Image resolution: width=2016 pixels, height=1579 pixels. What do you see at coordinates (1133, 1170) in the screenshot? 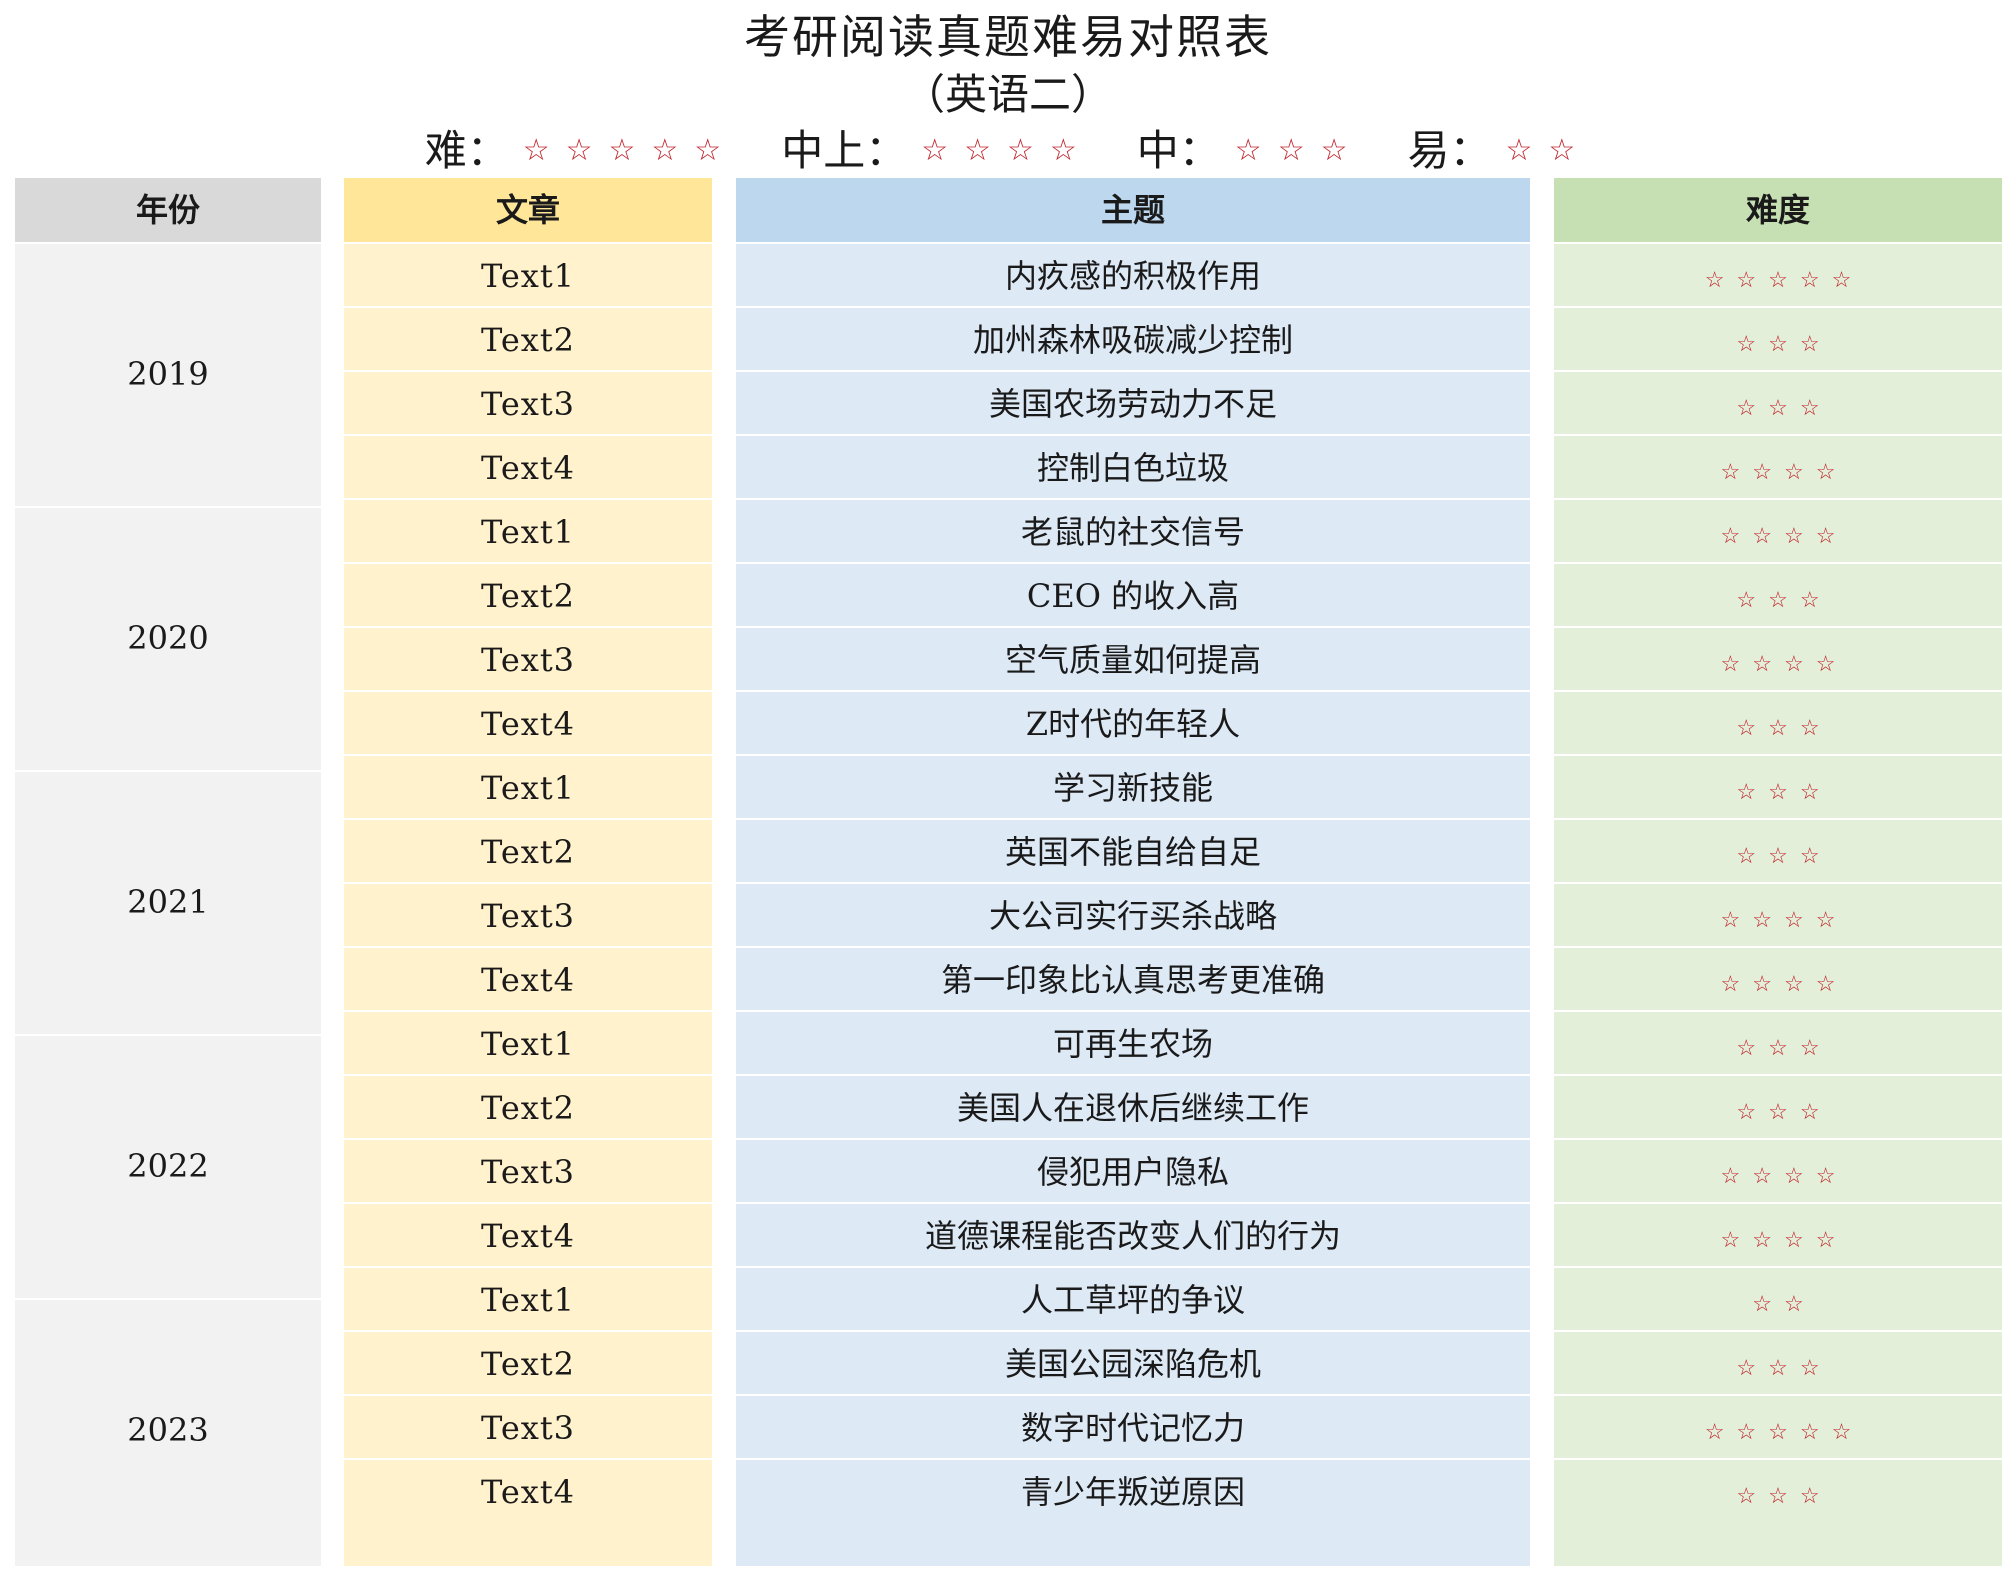
I see `topic-cell: 侵犯用户隐私` at bounding box center [1133, 1170].